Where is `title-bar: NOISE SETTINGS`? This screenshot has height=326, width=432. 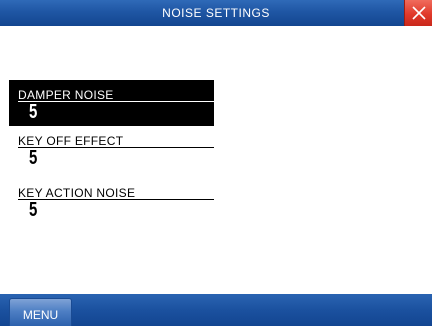 title-bar: NOISE SETTINGS is located at coordinates (216, 13).